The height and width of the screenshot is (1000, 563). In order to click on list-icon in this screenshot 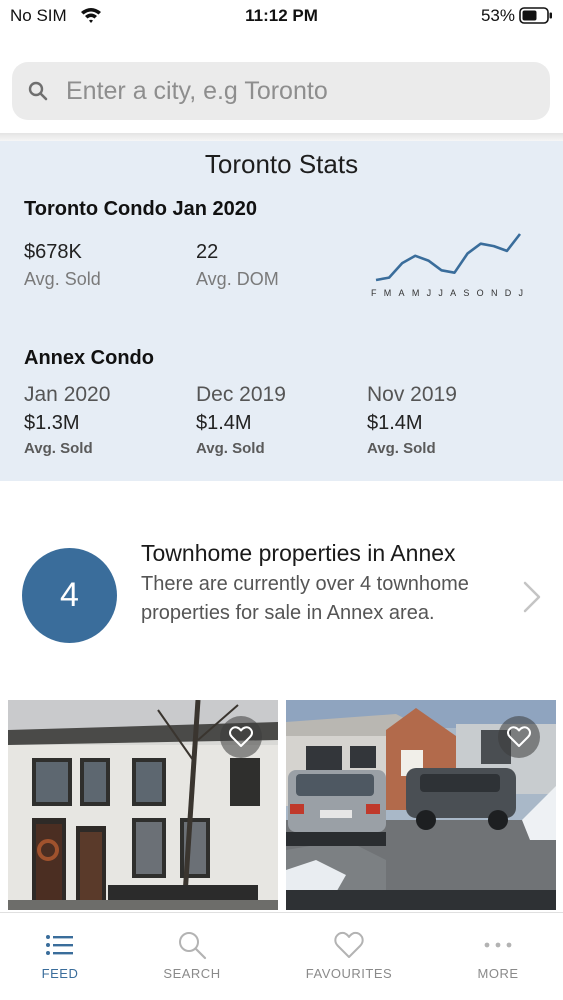, I will do `click(59, 945)`.